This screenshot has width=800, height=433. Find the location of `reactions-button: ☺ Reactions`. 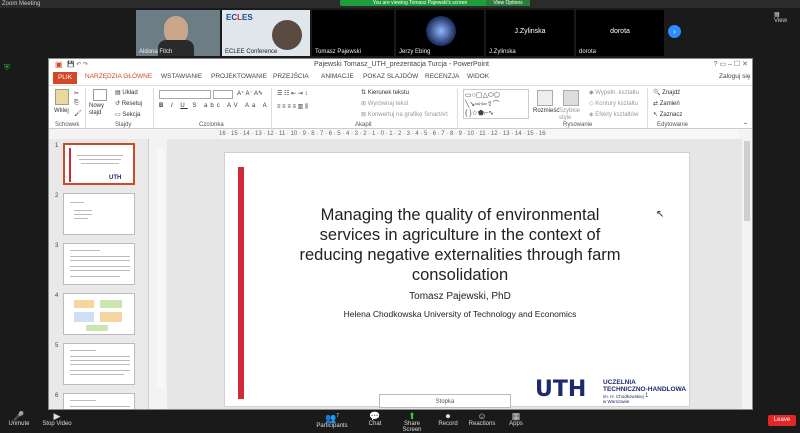

reactions-button: ☺ Reactions is located at coordinates (482, 419).